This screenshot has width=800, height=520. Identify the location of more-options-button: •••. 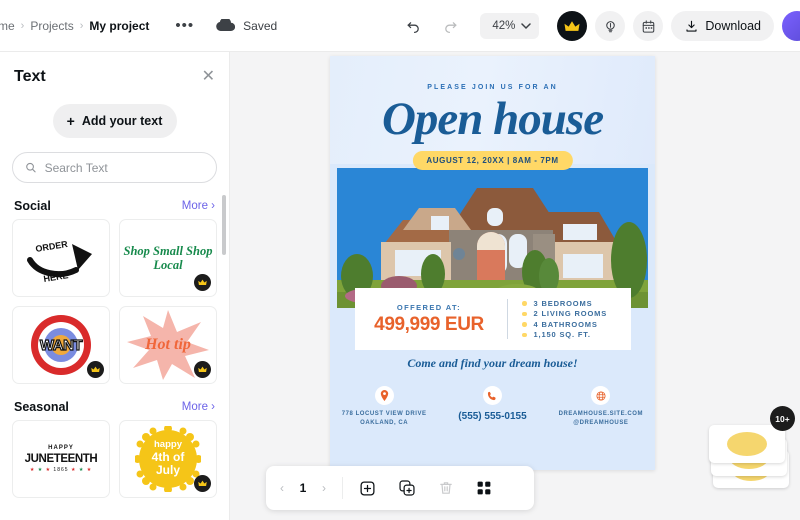
(184, 25).